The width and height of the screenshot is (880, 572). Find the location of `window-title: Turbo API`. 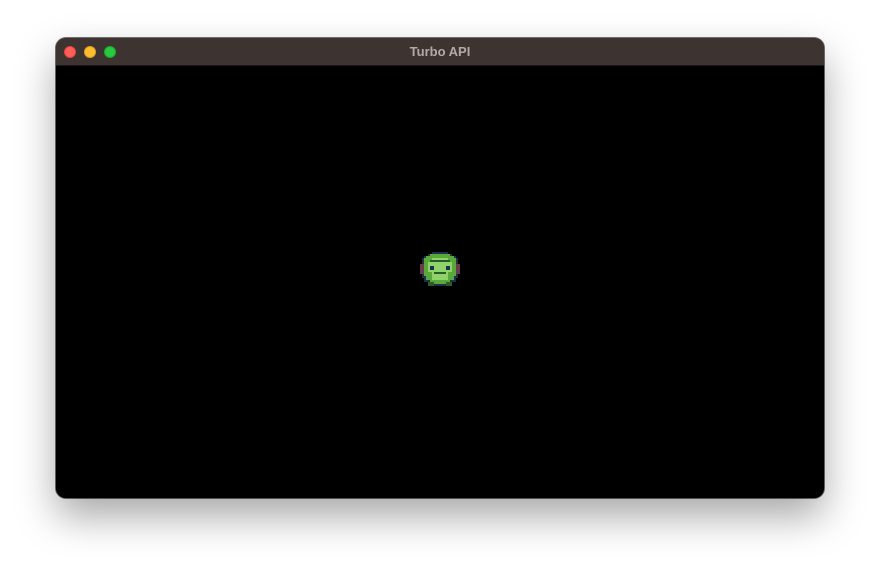

window-title: Turbo API is located at coordinates (440, 51).